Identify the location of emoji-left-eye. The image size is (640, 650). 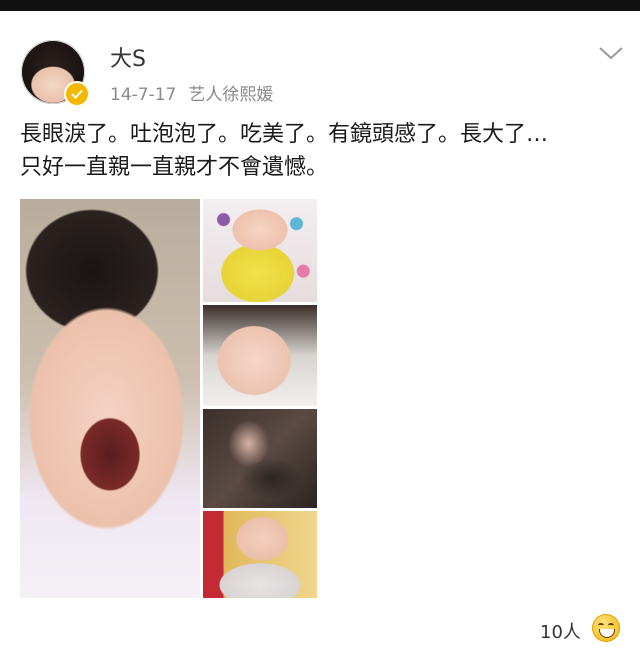
(601, 625).